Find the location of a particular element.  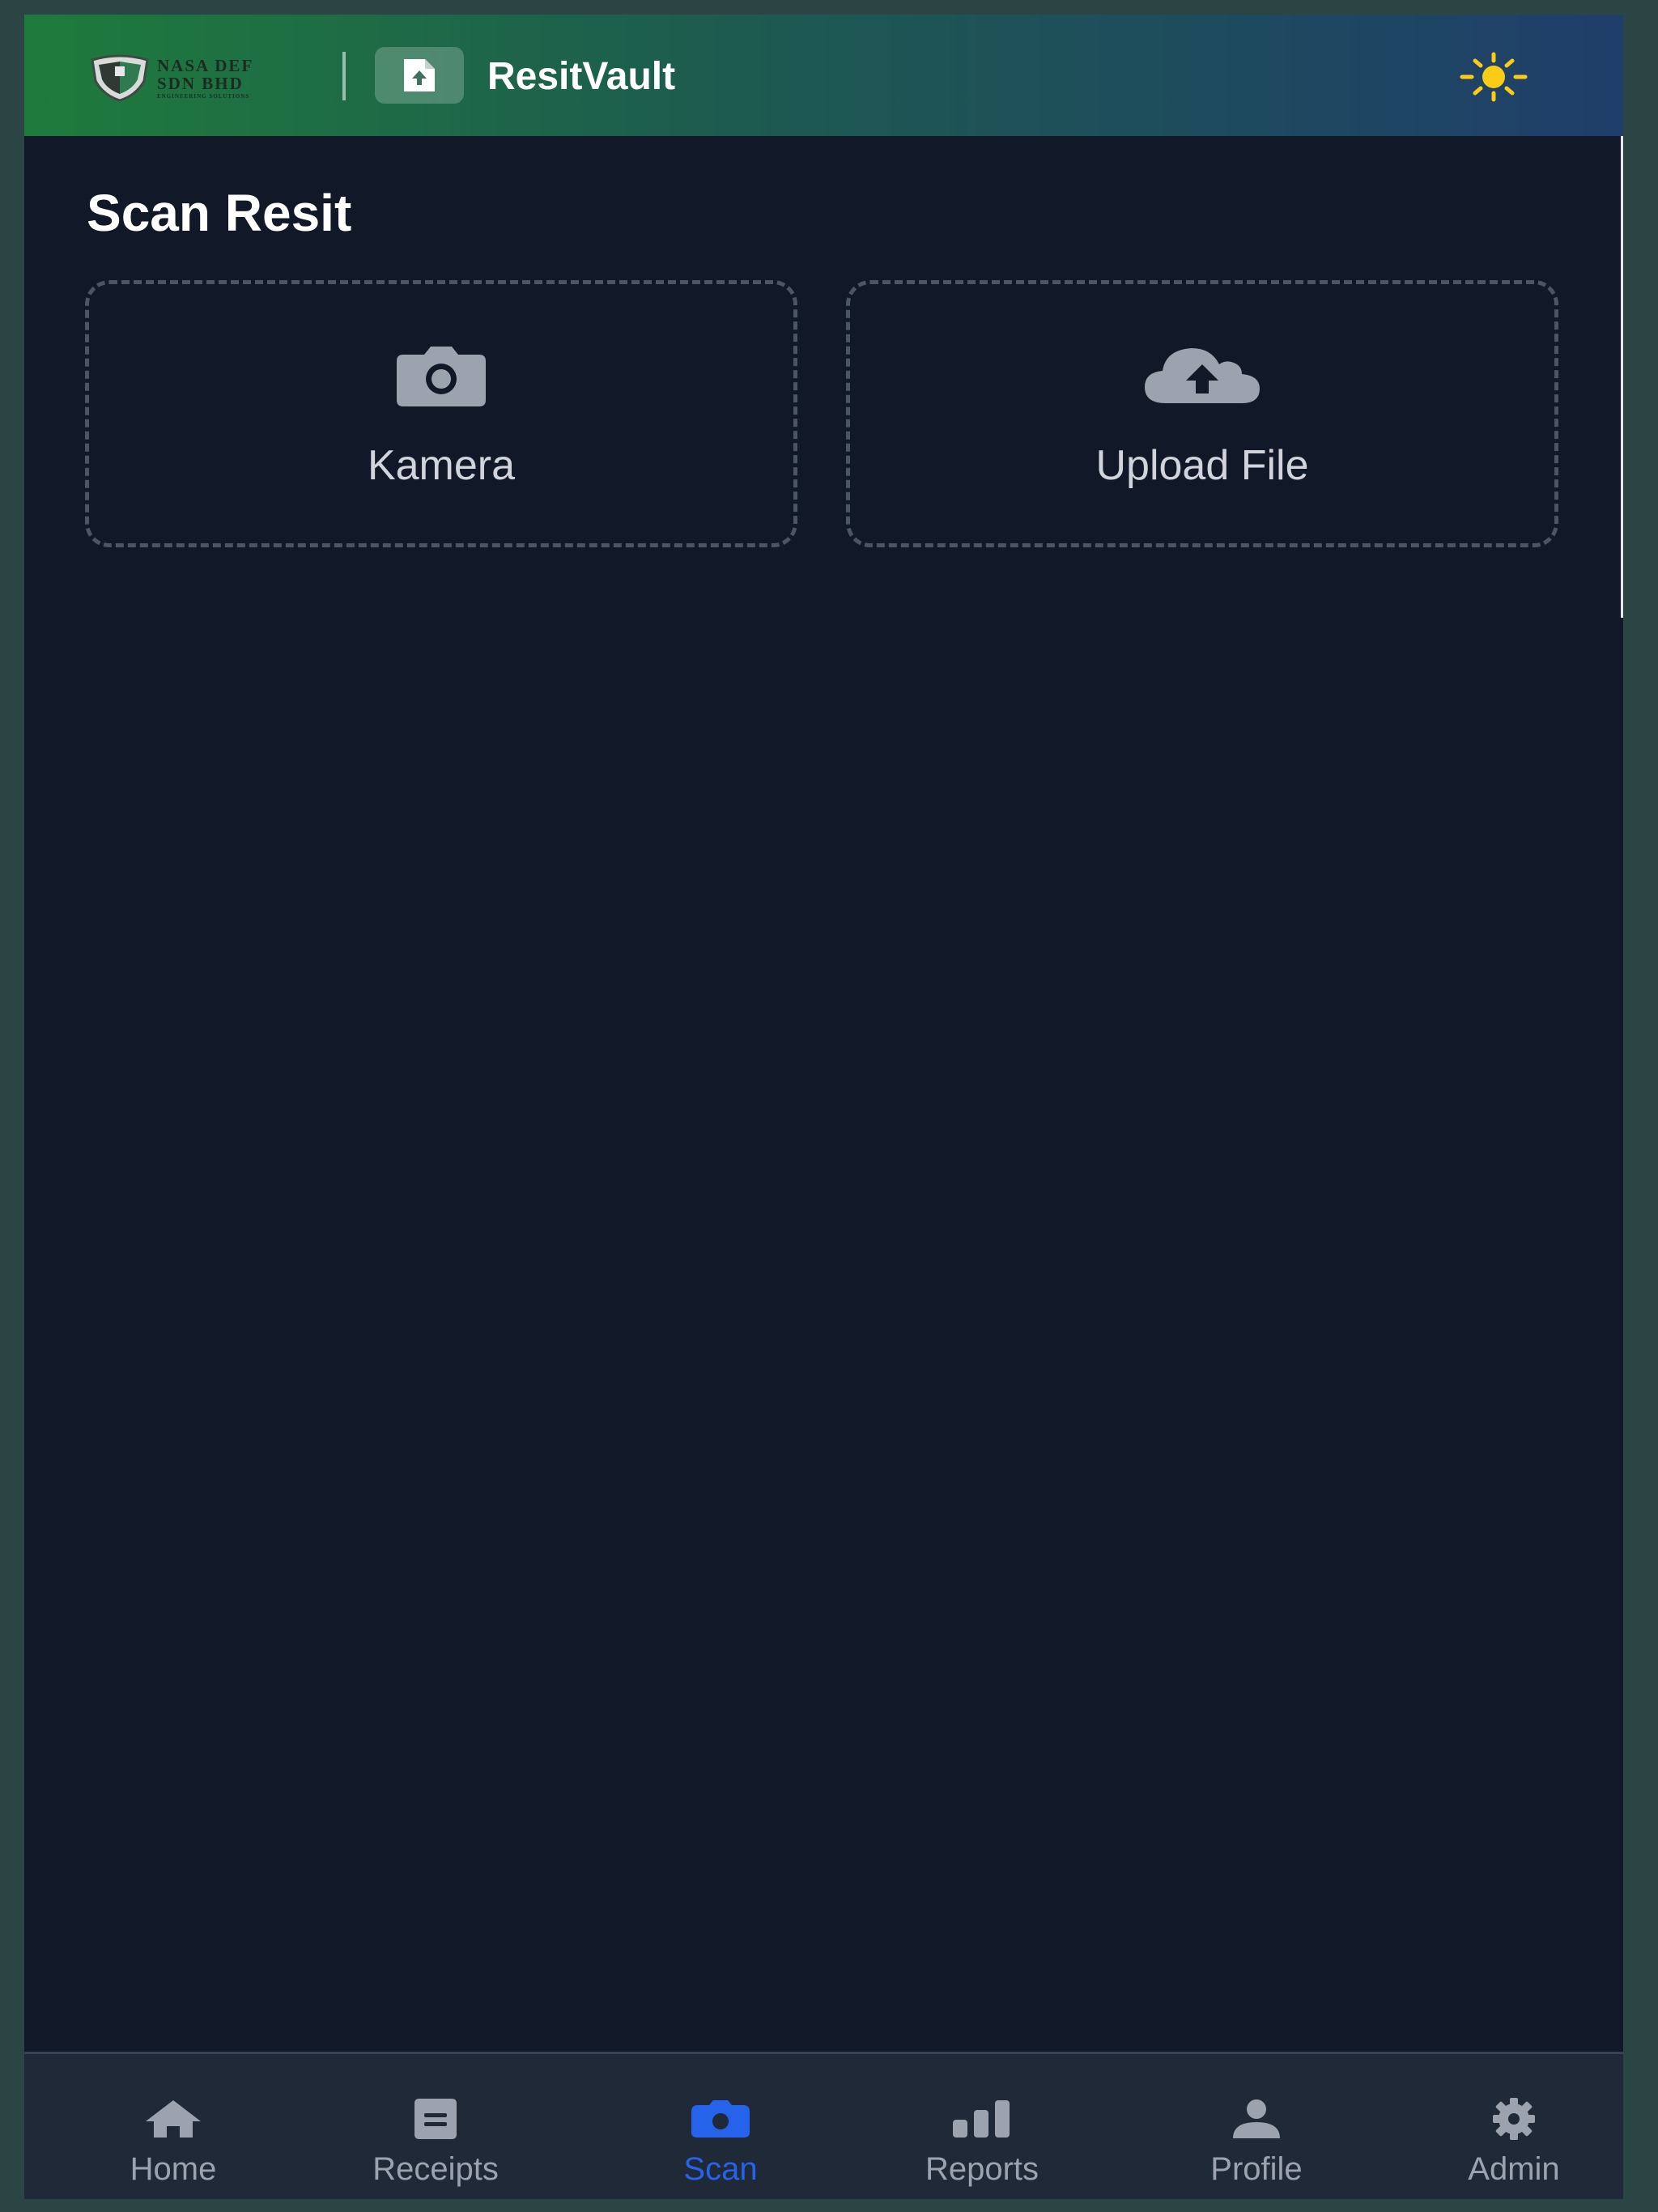

nav-item-home: Home is located at coordinates (173, 2127).